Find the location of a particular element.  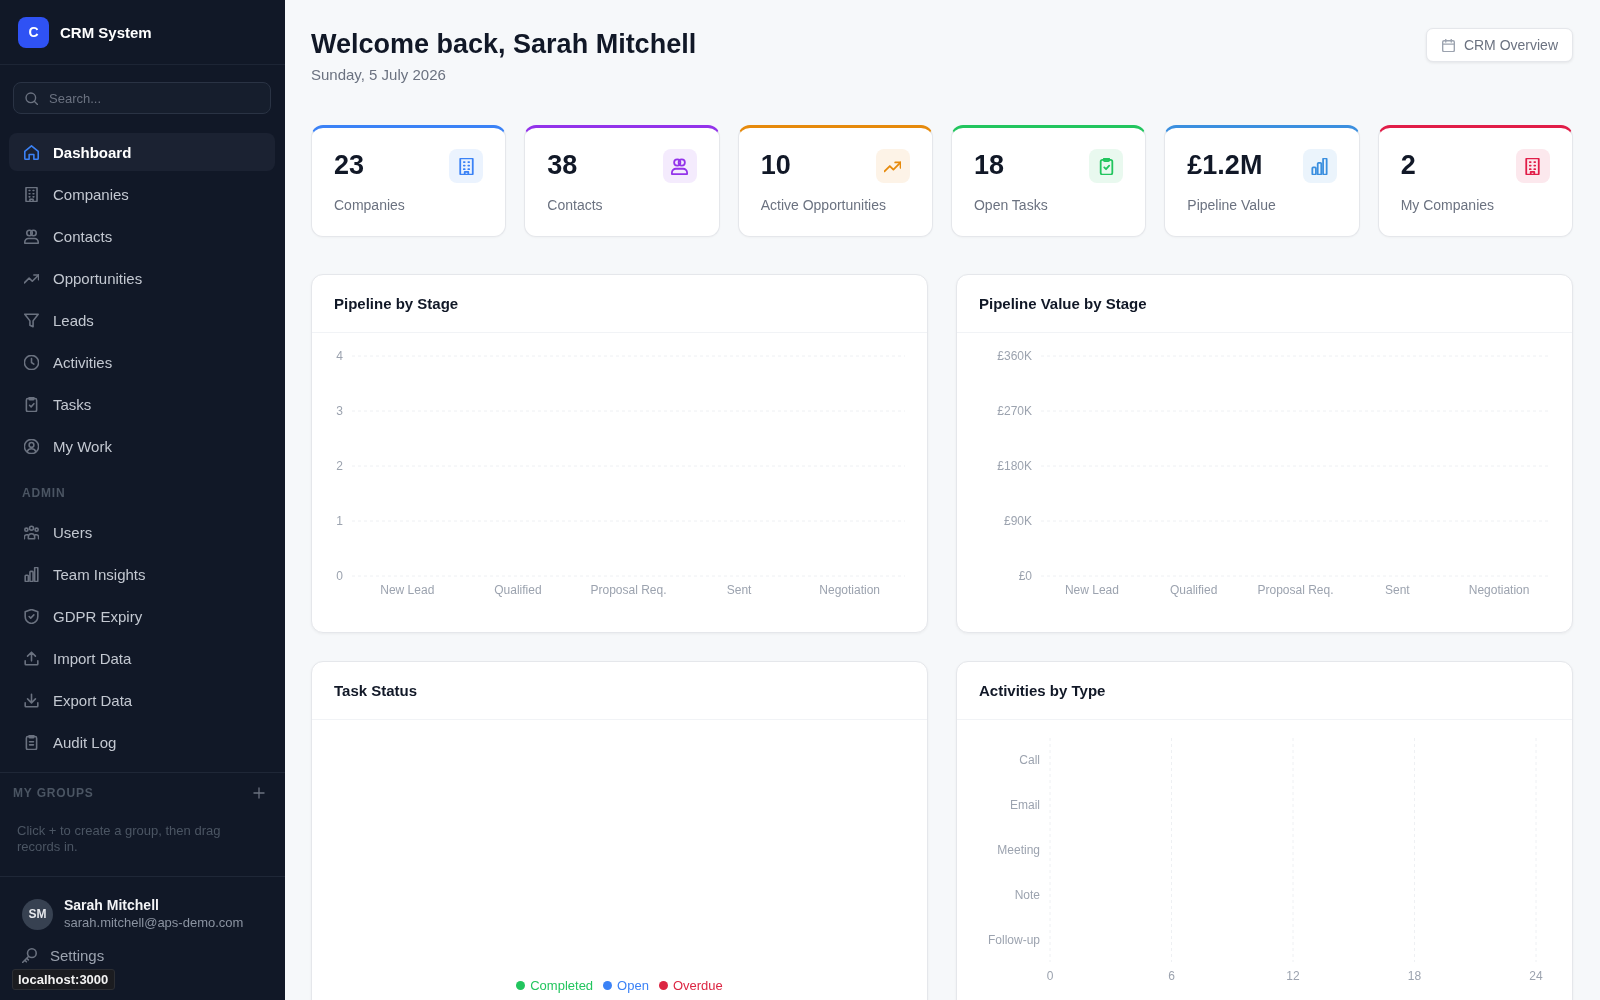

plus-icon is located at coordinates (259, 793).